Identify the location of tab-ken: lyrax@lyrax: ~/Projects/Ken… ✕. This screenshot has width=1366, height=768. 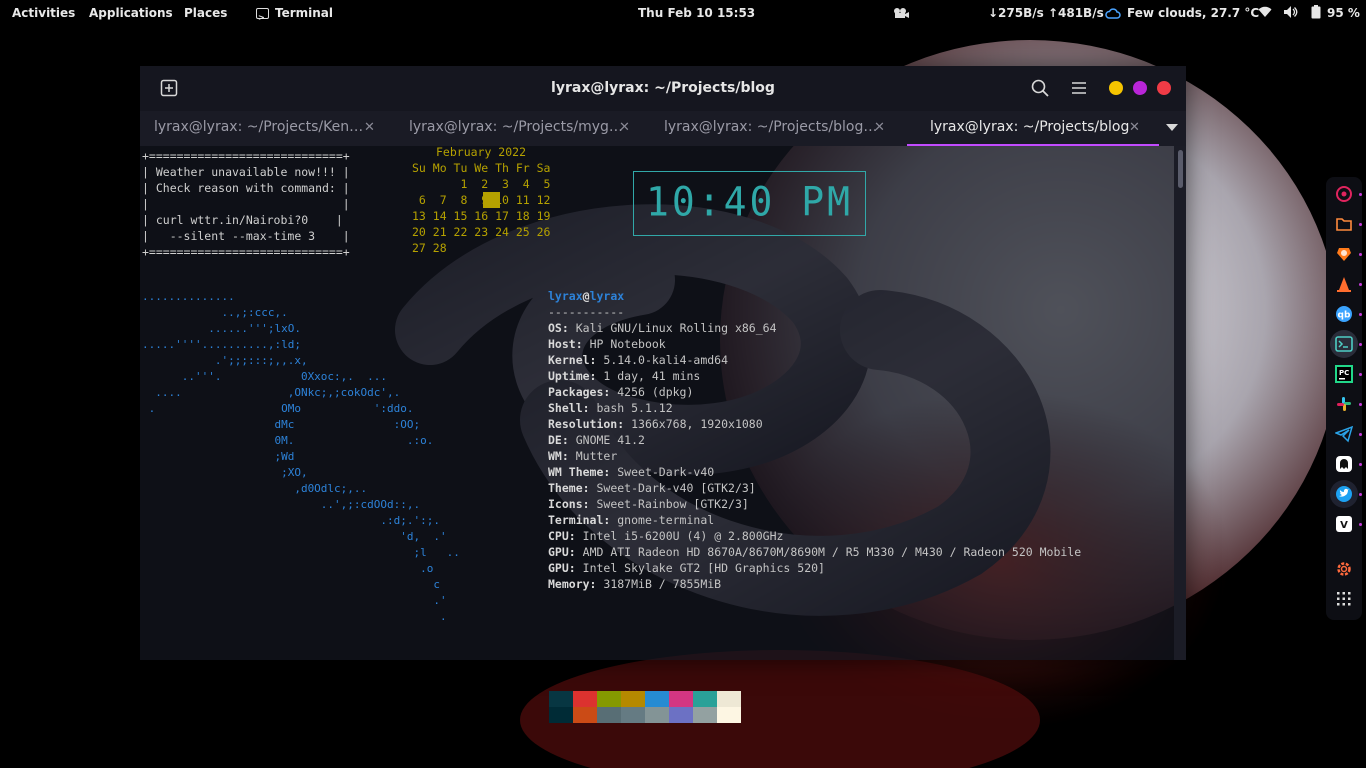
(266, 128).